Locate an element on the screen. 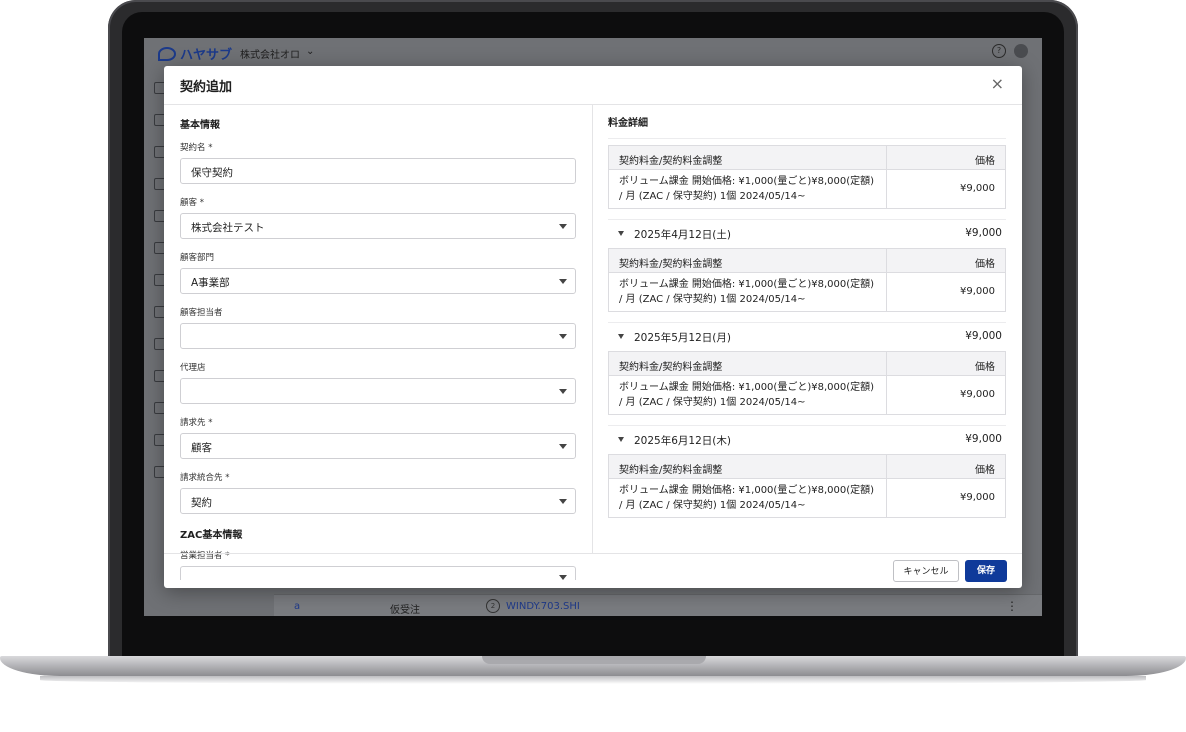 This screenshot has height=732, width=1186. customer-contact-label: 顧客担当者 is located at coordinates (201, 313).